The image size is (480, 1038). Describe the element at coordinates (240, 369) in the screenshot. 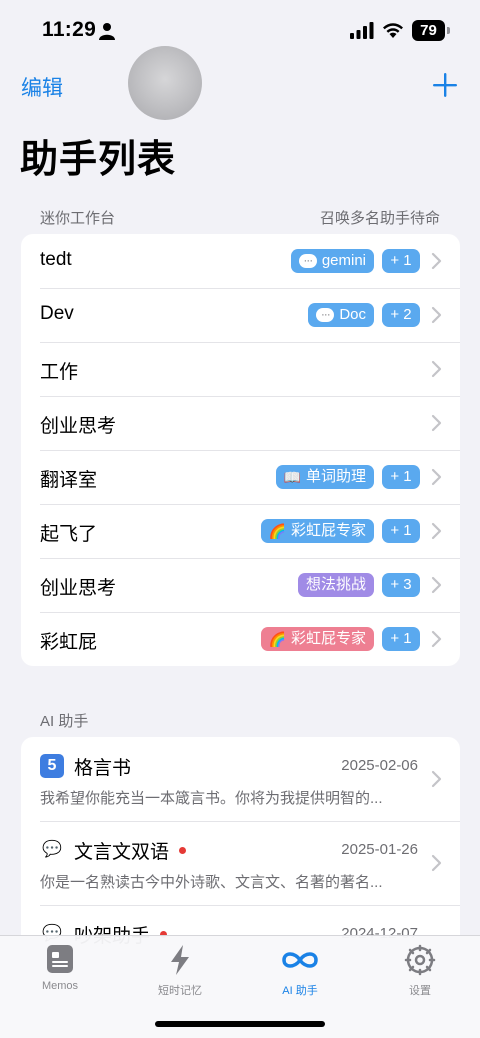

I see `workbench-row: 工作` at that location.